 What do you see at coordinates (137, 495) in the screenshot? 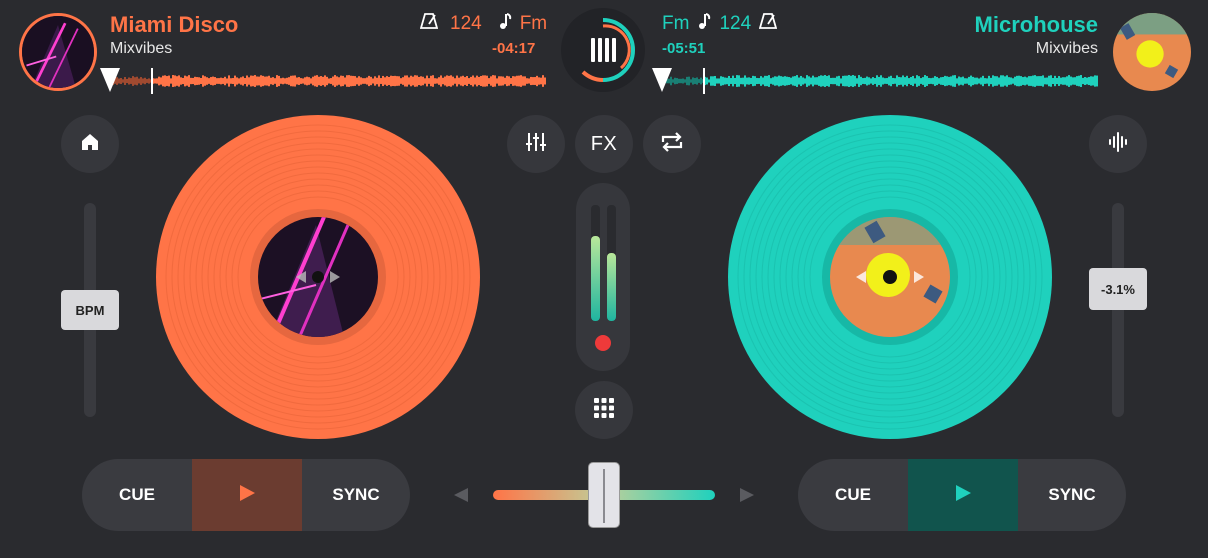
I see `left-cue-button: CUE` at bounding box center [137, 495].